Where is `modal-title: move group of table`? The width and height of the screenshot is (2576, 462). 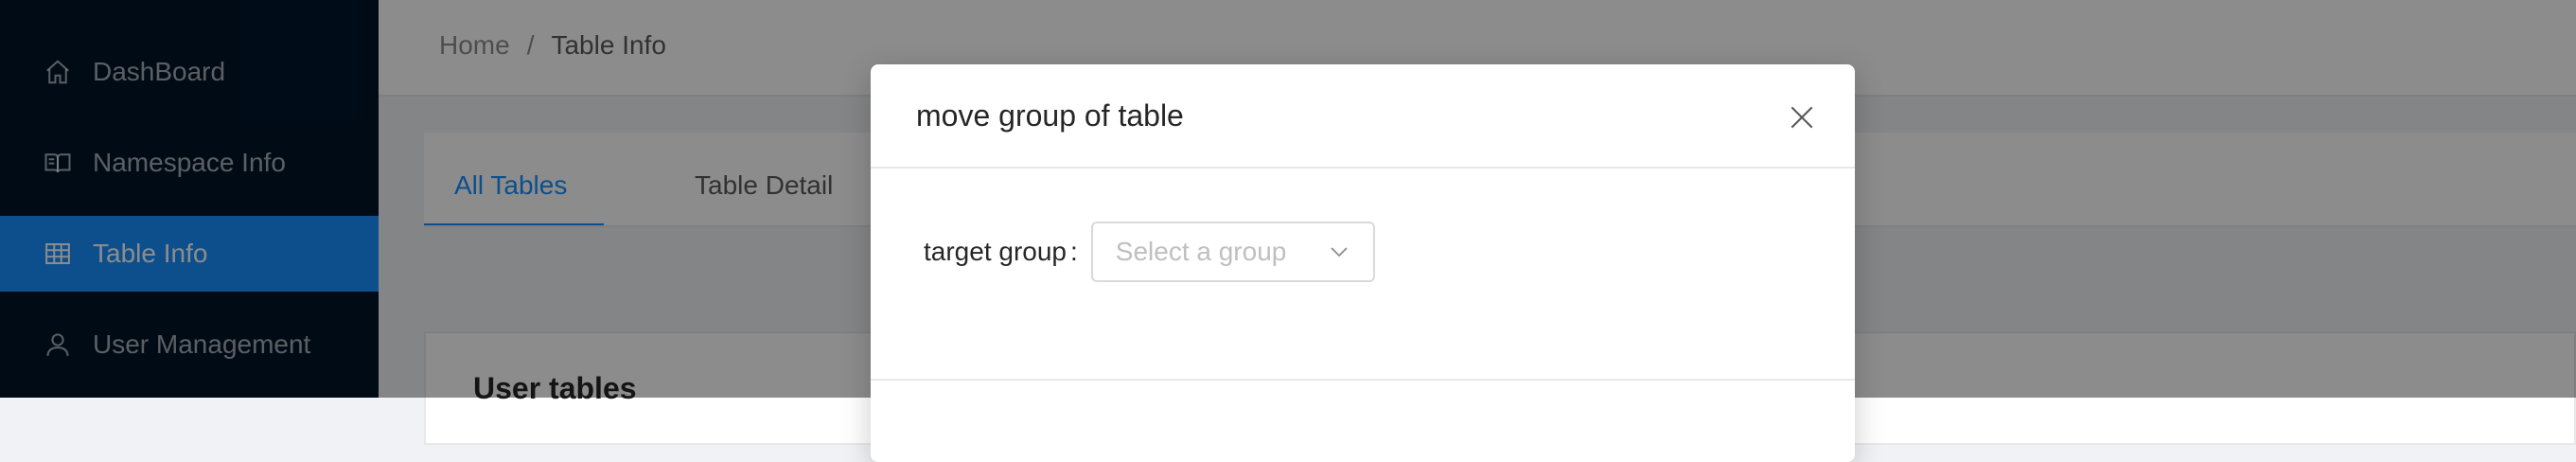
modal-title: move group of table is located at coordinates (1050, 115).